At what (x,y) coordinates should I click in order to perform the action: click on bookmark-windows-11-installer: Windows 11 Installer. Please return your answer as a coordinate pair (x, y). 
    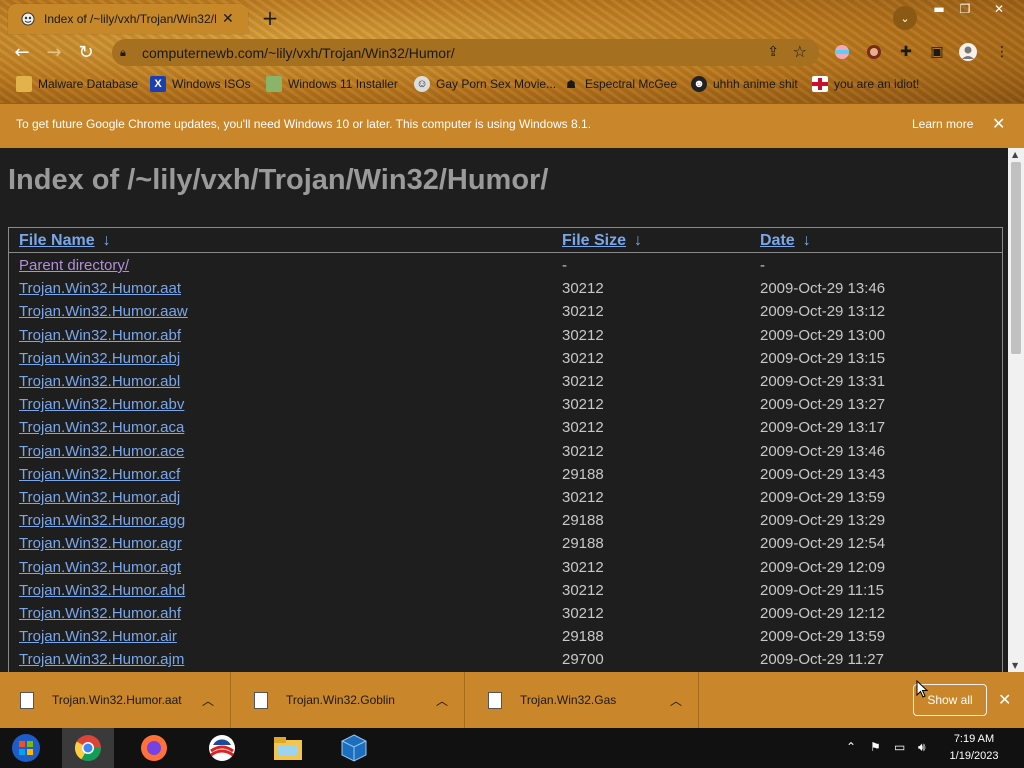
    Looking at the image, I should click on (332, 84).